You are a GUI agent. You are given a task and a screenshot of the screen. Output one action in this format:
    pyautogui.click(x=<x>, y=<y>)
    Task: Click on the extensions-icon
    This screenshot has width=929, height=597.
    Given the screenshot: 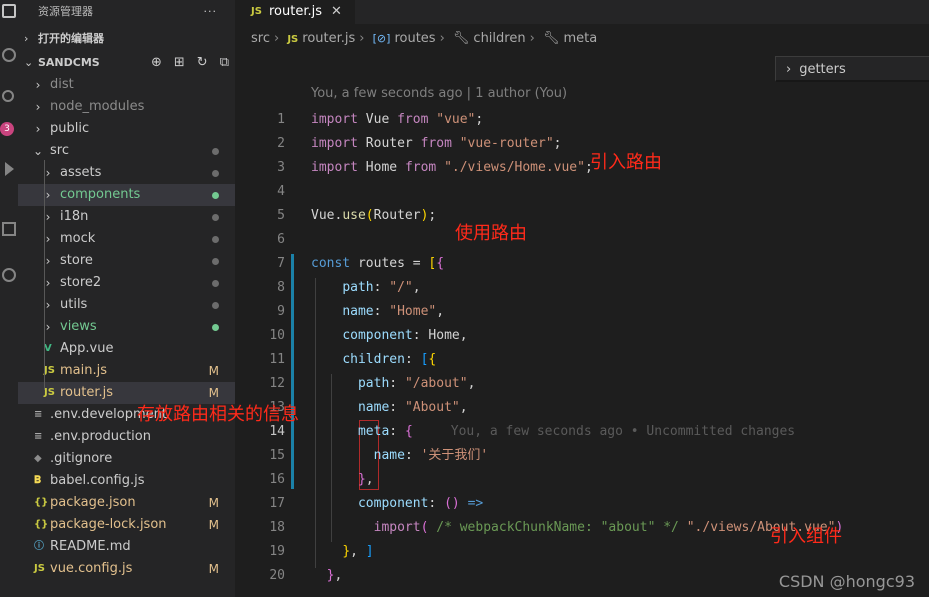 What is the action you would take?
    pyautogui.click(x=9, y=229)
    